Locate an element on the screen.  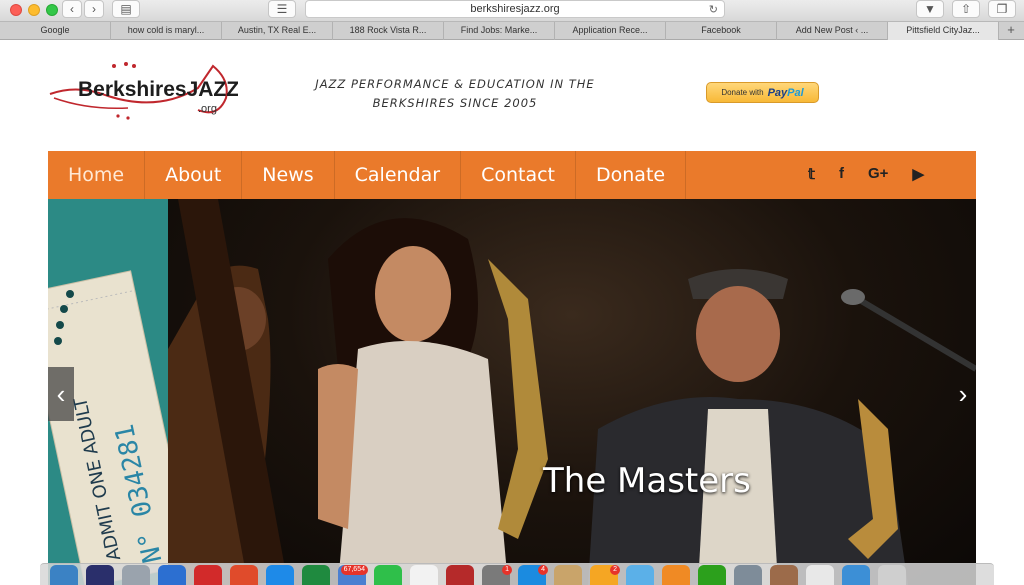
reload-icon: ↻ is located at coordinates (713, 10).